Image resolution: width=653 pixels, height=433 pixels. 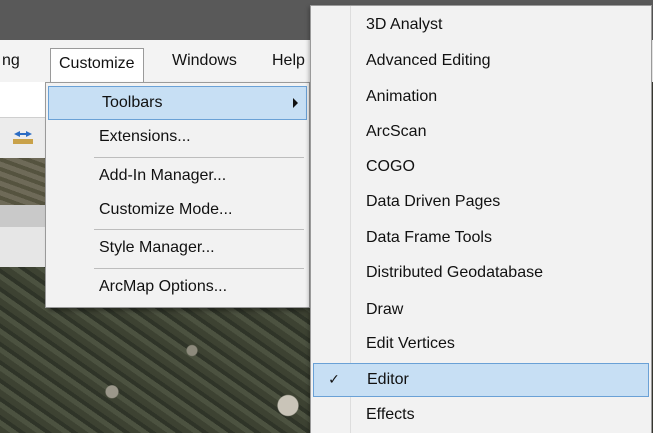 What do you see at coordinates (24, 247) in the screenshot?
I see `dock-panel` at bounding box center [24, 247].